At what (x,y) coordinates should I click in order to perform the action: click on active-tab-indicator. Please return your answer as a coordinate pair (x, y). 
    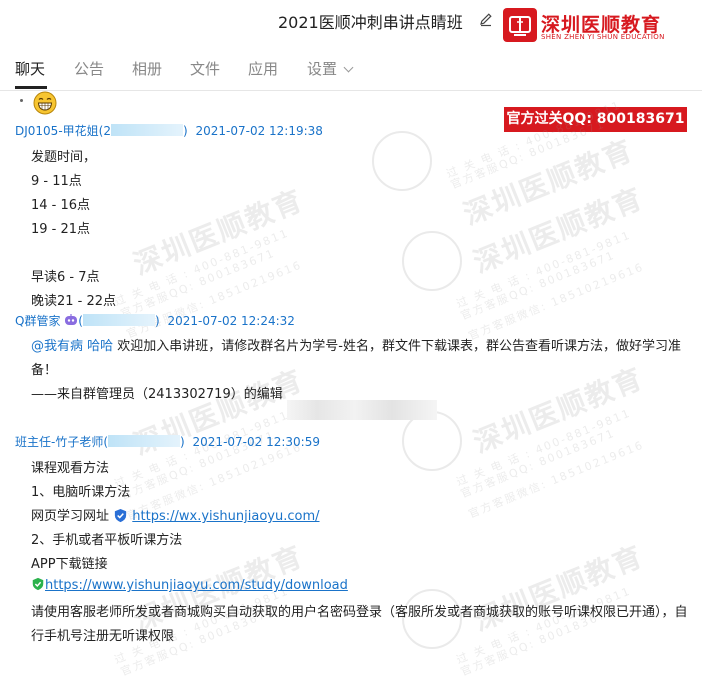
    Looking at the image, I should click on (31, 87).